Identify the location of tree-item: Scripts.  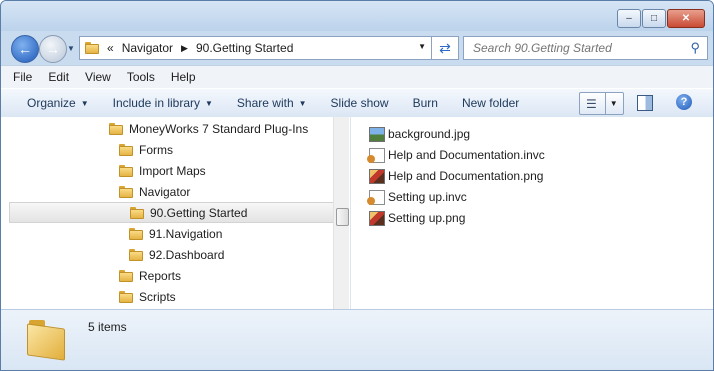
(167, 296).